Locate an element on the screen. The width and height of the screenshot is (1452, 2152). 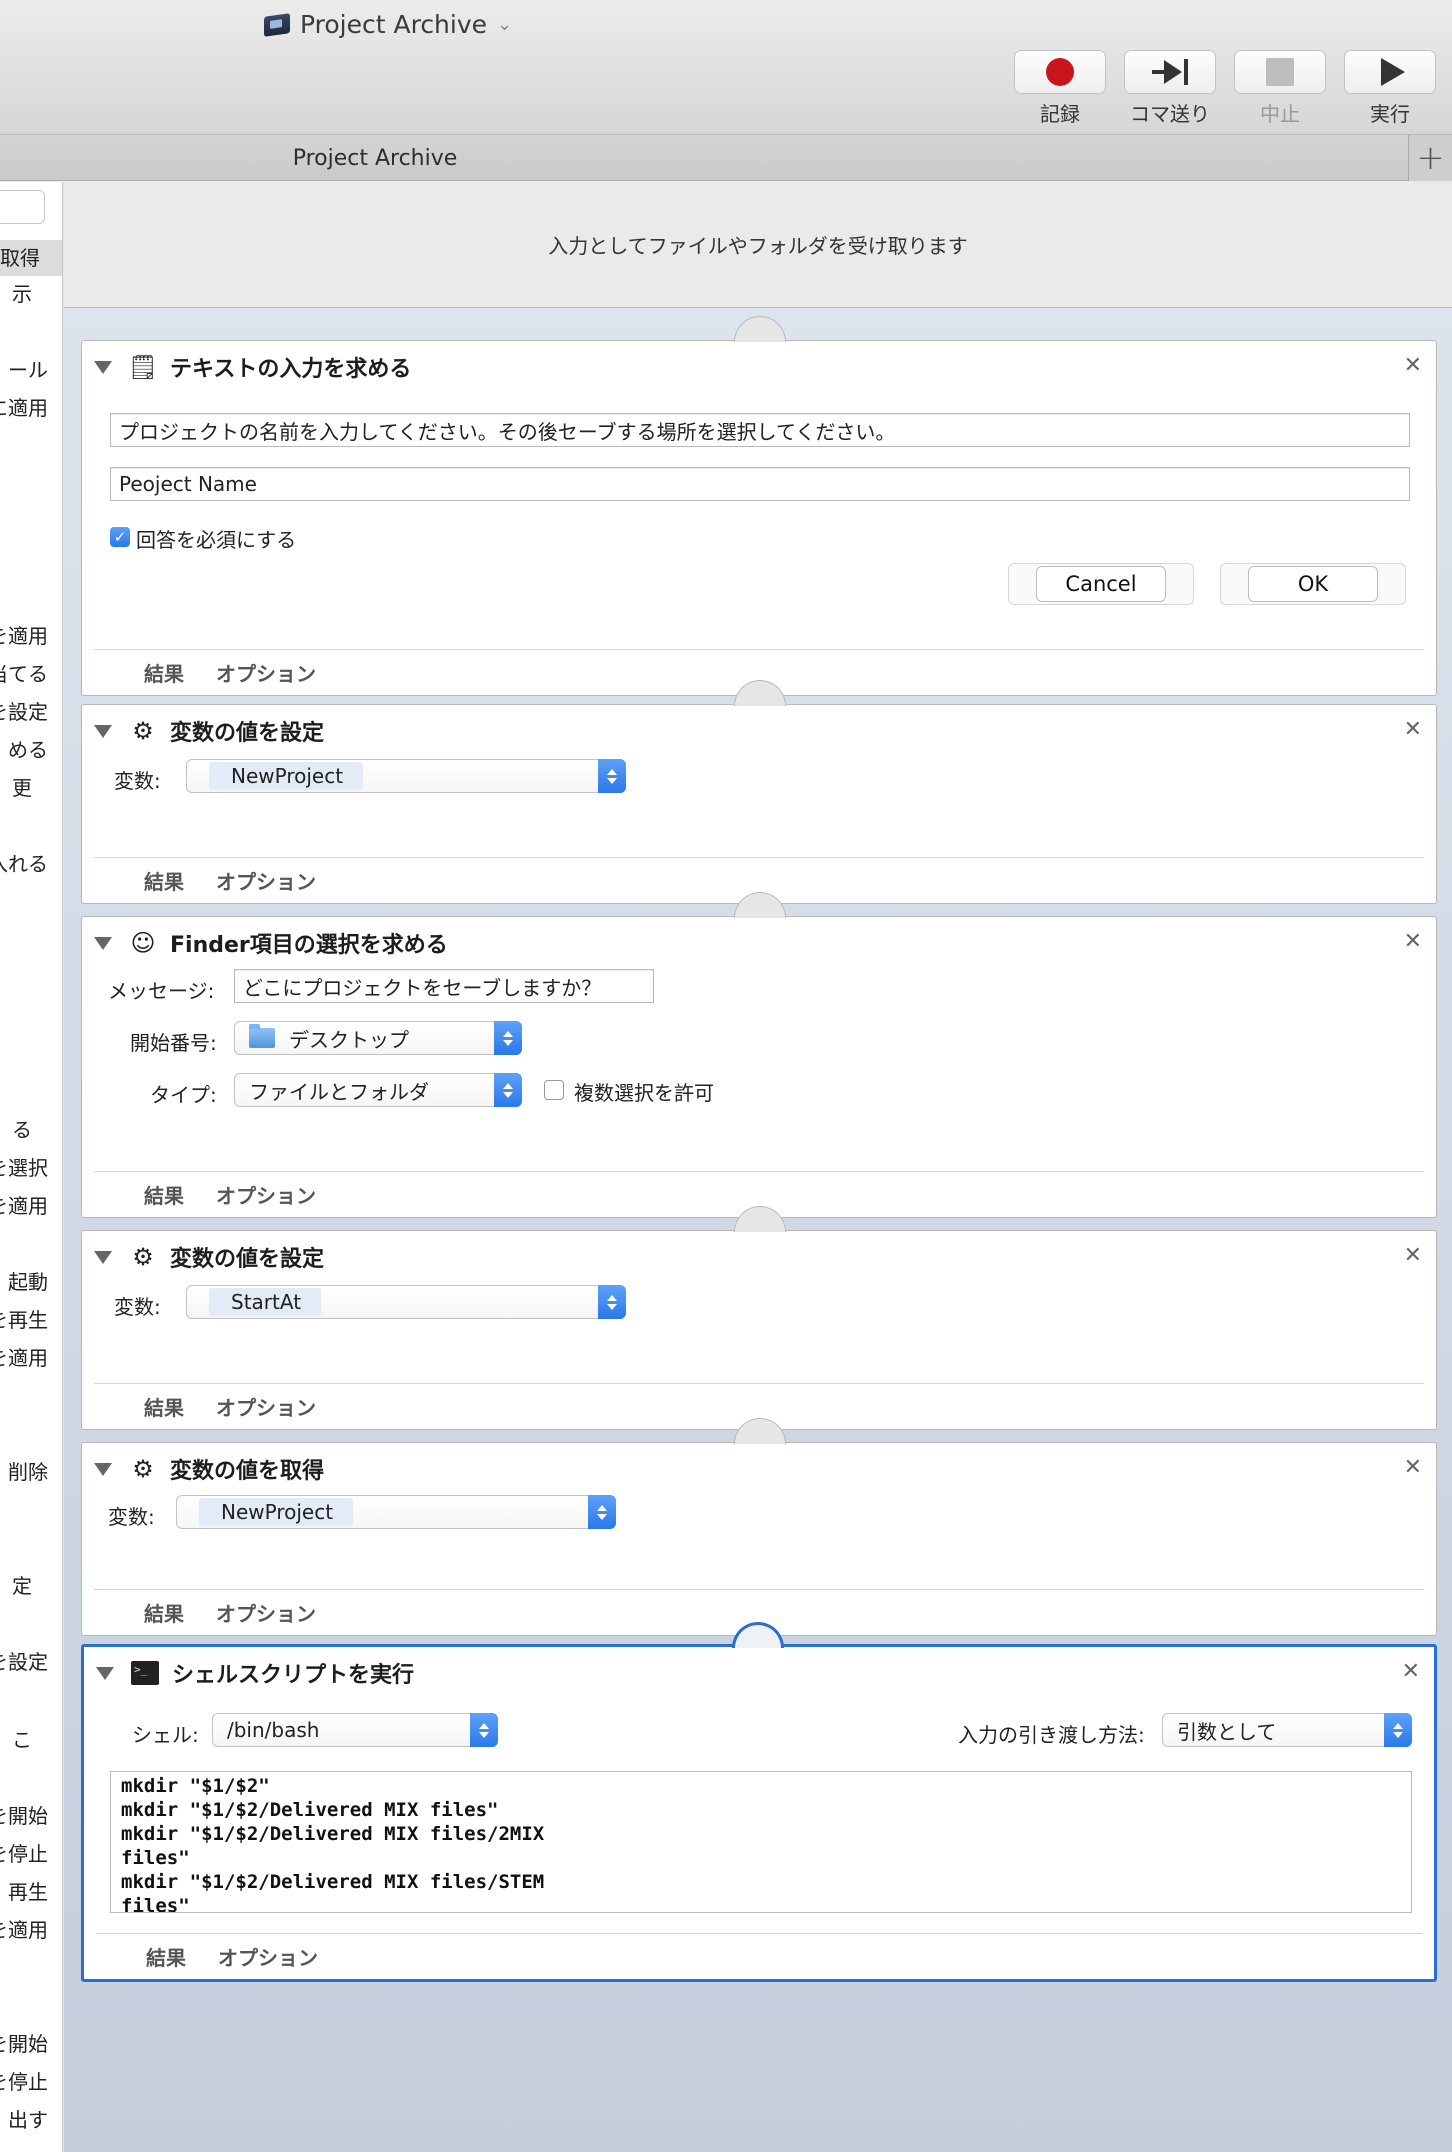
terminal-icon is located at coordinates (145, 1673).